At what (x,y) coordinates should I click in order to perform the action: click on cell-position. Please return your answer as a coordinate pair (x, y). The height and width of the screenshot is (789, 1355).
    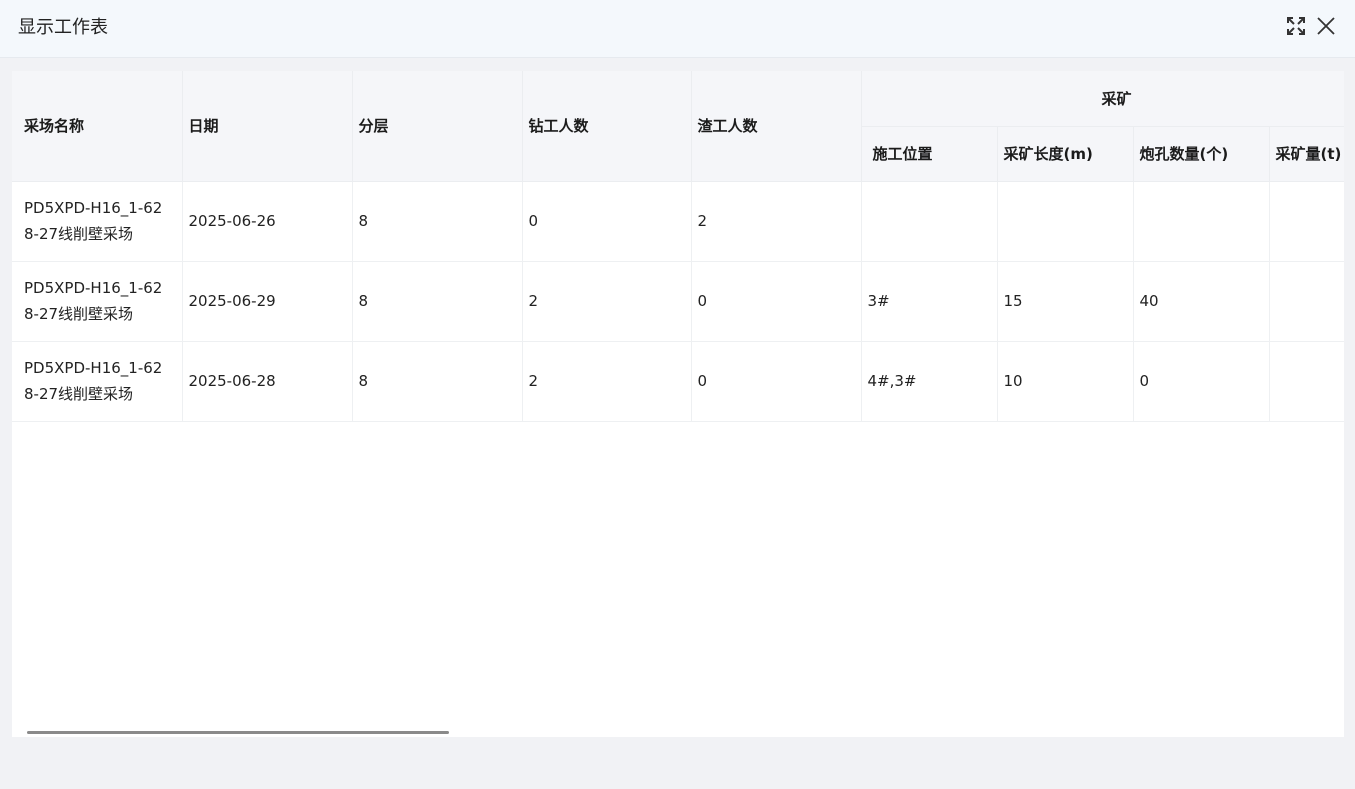
    Looking at the image, I should click on (929, 221).